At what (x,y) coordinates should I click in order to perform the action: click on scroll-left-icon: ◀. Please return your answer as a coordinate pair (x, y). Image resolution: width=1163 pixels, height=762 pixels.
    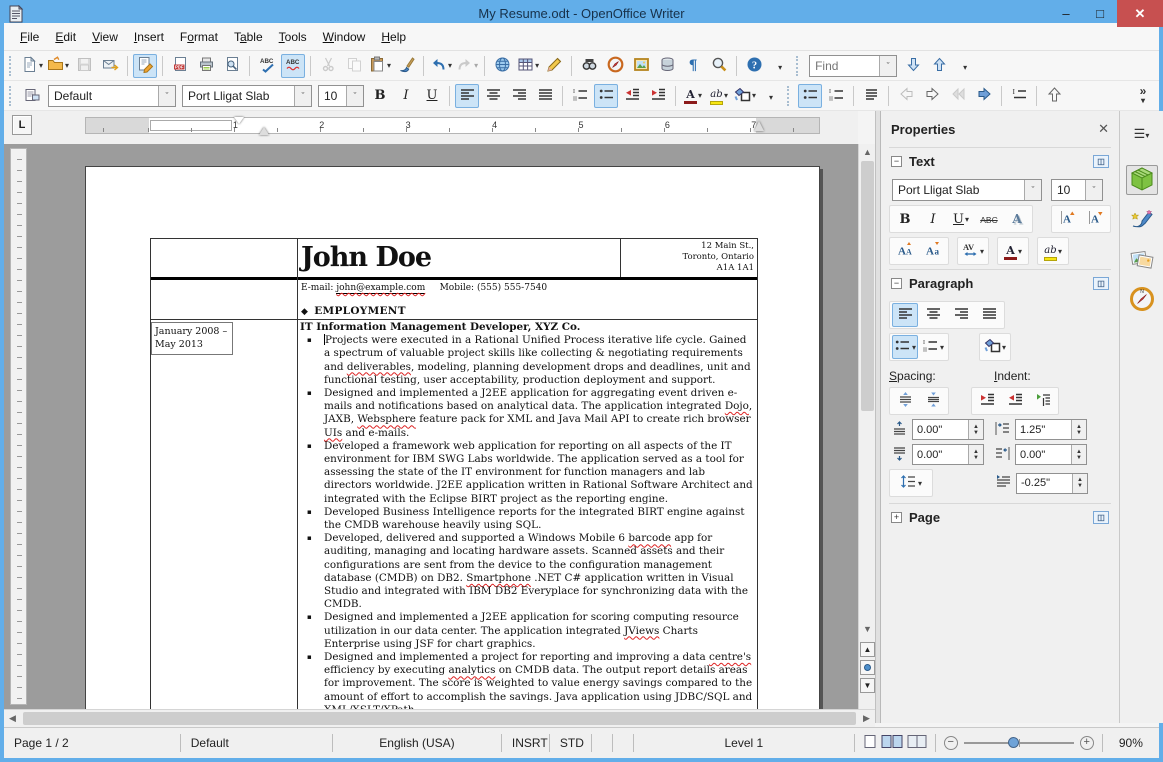
    Looking at the image, I should click on (12, 719).